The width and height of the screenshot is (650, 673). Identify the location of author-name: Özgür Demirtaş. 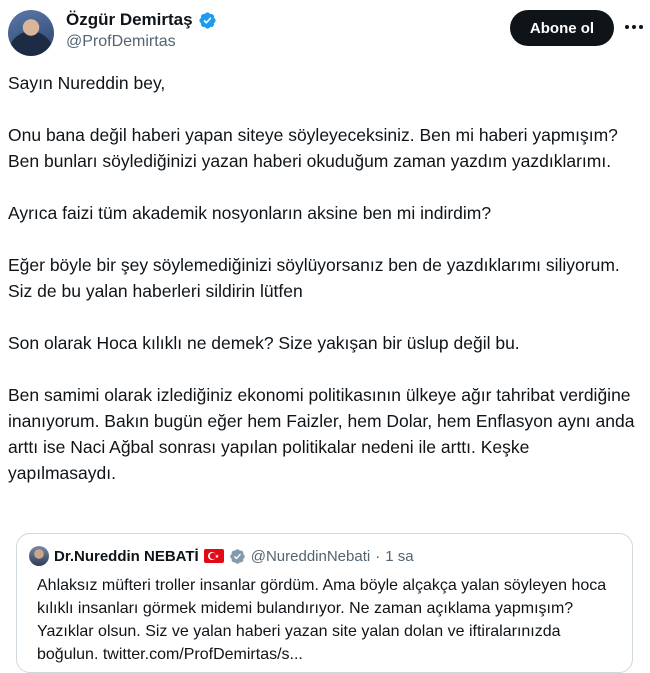
(129, 20).